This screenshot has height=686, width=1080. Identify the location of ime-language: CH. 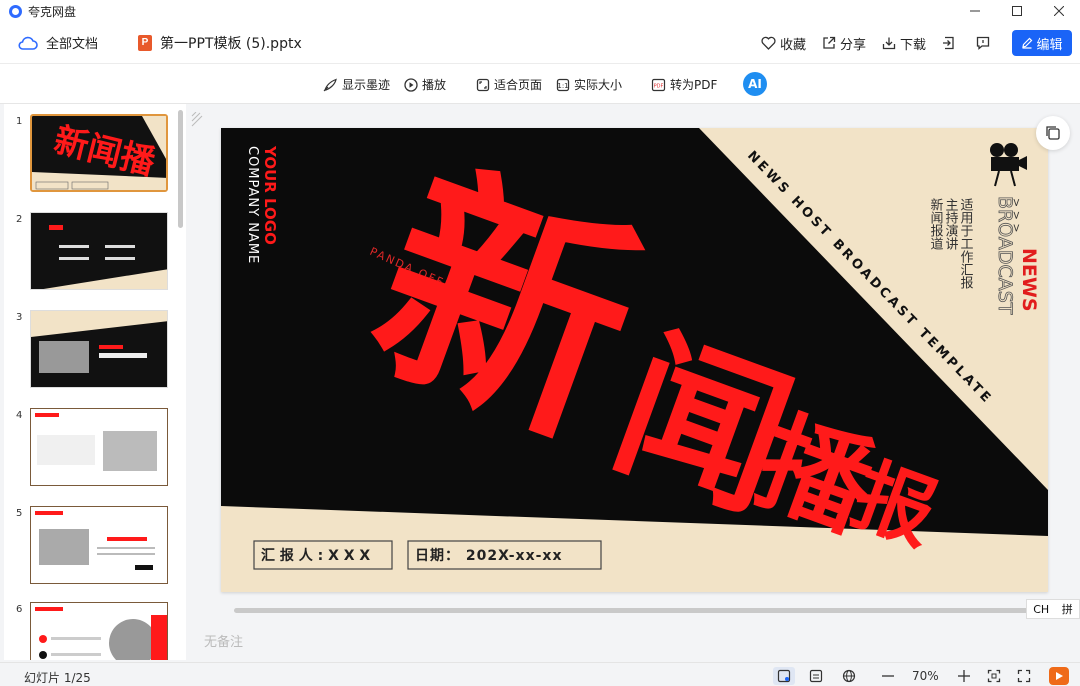
(1041, 609).